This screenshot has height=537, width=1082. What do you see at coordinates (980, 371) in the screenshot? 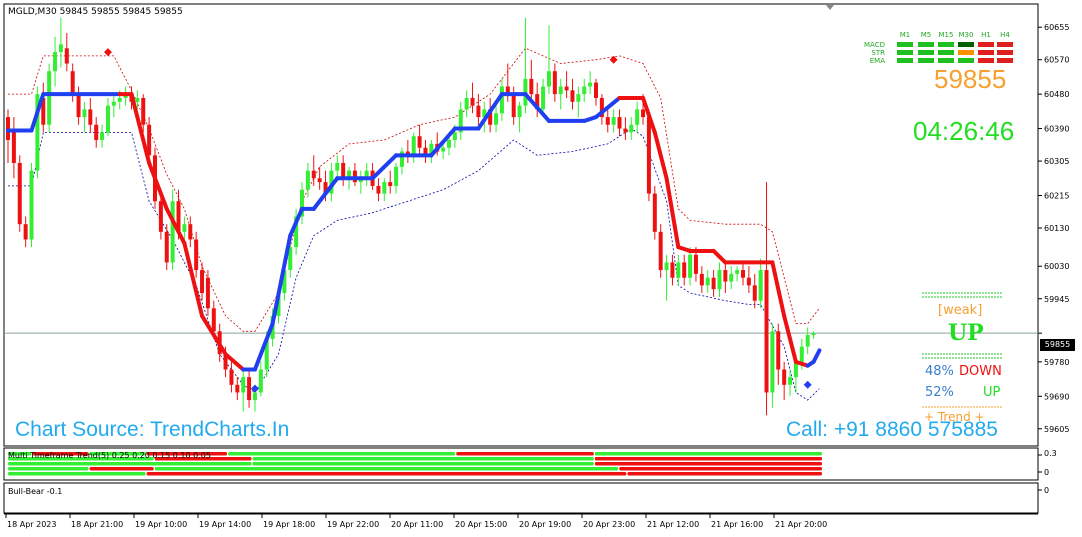
I see `down-label: DOWN` at bounding box center [980, 371].